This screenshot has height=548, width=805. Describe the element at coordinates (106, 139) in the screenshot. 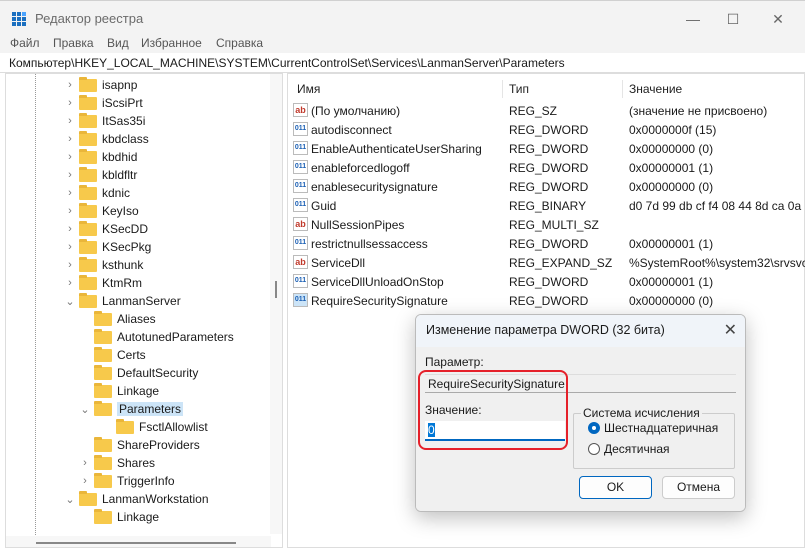

I see `tree-item: › kbdclass` at that location.